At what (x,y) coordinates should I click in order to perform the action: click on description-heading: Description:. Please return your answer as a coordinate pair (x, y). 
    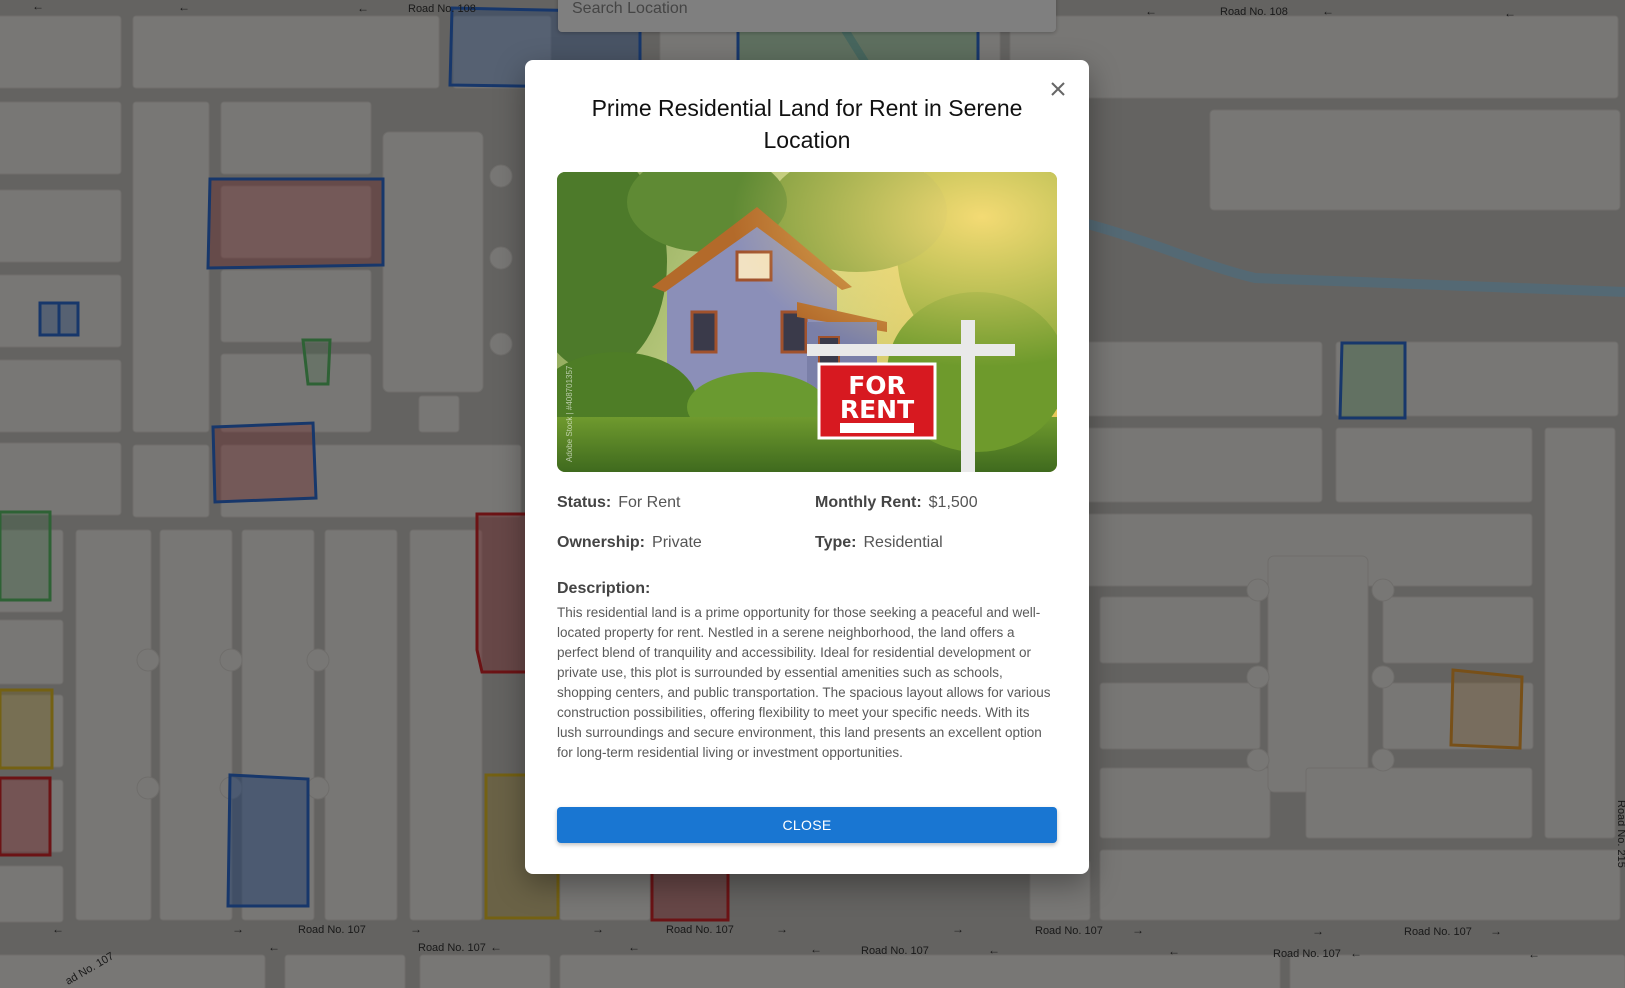
    Looking at the image, I should click on (604, 588).